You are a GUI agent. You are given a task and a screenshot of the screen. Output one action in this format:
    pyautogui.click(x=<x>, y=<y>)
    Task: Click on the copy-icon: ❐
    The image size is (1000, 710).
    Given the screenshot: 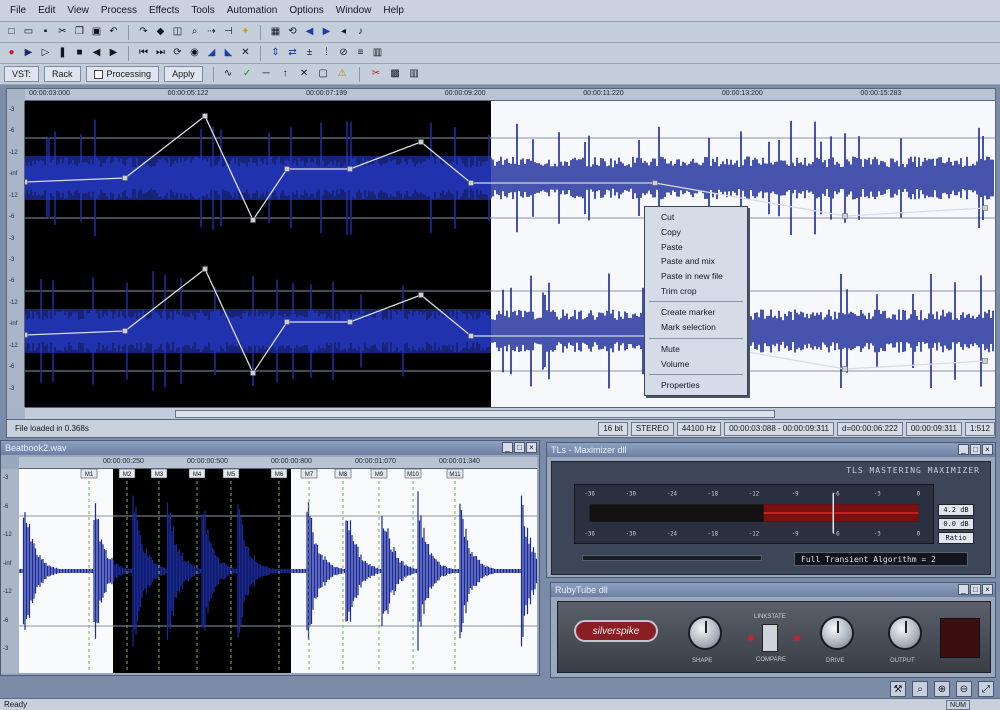 What is the action you would take?
    pyautogui.click(x=79, y=32)
    